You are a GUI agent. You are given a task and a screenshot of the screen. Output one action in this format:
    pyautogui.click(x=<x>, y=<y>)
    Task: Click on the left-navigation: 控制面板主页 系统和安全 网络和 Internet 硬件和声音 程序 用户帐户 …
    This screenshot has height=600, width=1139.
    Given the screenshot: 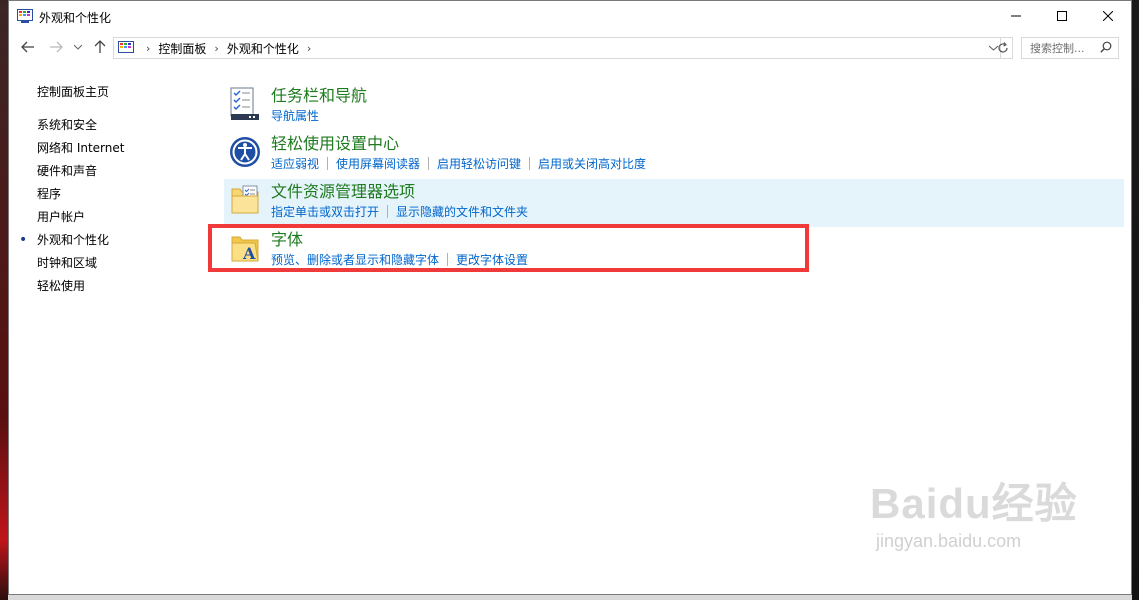 What is the action you would take?
    pyautogui.click(x=113, y=189)
    